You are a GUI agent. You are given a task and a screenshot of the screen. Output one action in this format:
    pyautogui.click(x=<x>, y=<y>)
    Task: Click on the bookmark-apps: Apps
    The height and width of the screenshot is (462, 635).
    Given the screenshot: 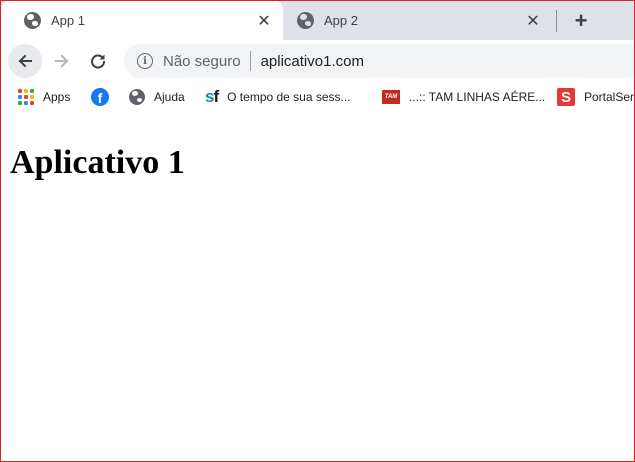 What is the action you would take?
    pyautogui.click(x=44, y=97)
    